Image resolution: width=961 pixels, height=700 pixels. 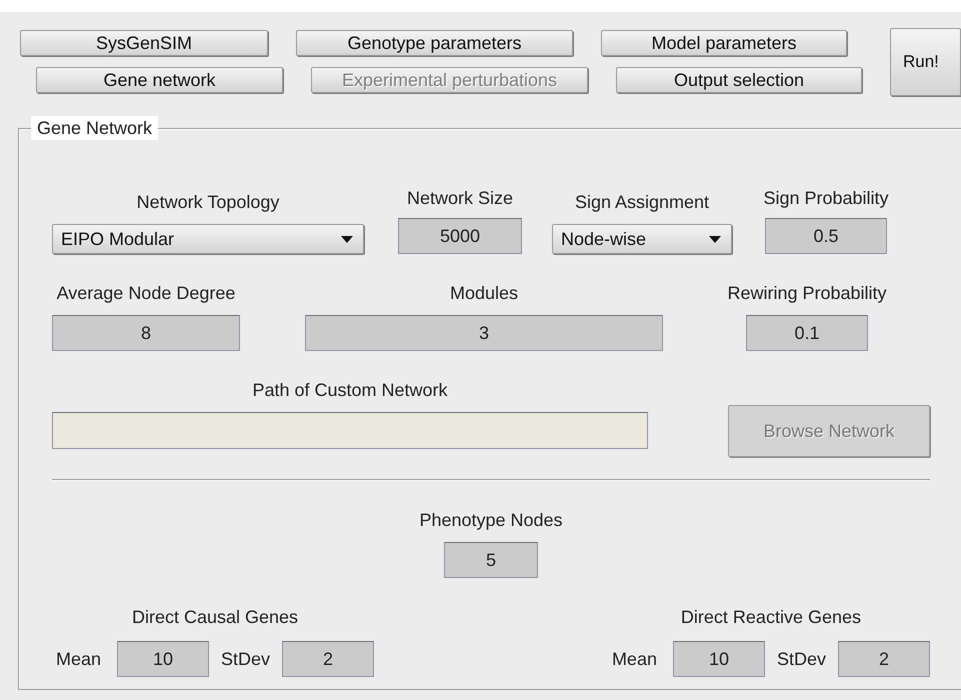 What do you see at coordinates (491, 520) in the screenshot?
I see `field-label: Phenotype Nodes` at bounding box center [491, 520].